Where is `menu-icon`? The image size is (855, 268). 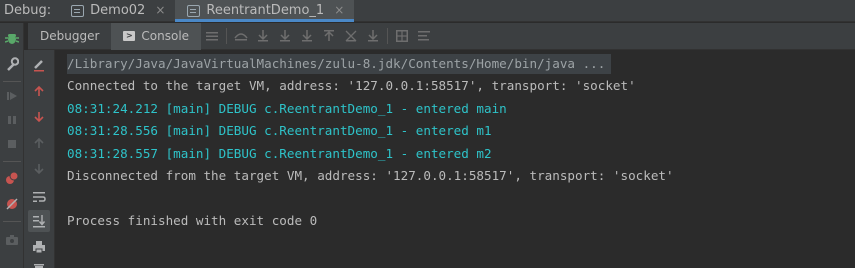 menu-icon is located at coordinates (212, 36).